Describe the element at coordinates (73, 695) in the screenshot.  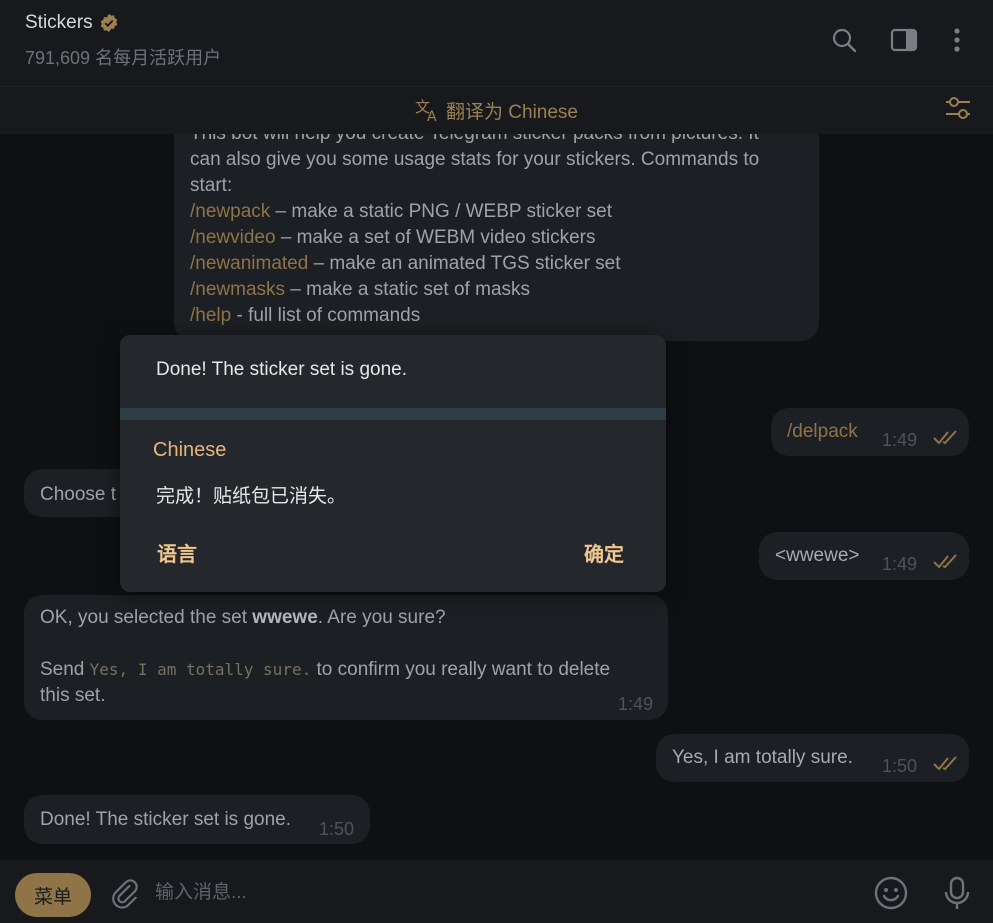
I see `message-line: this set.` at that location.